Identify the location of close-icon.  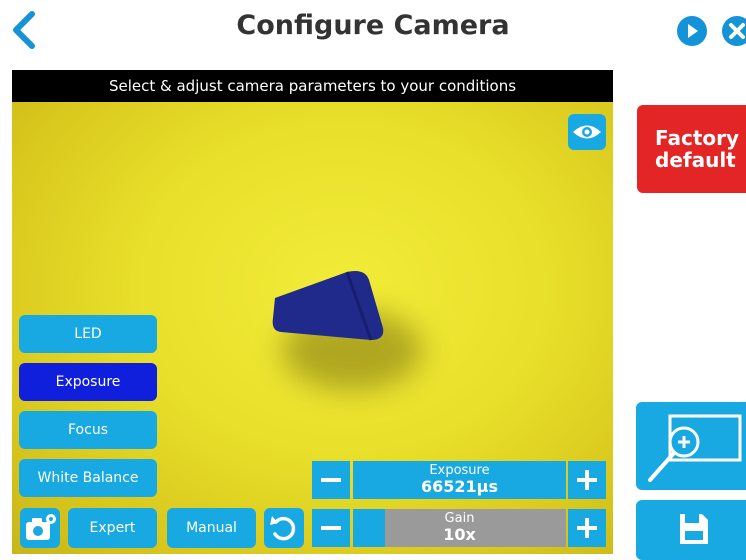
(737, 31).